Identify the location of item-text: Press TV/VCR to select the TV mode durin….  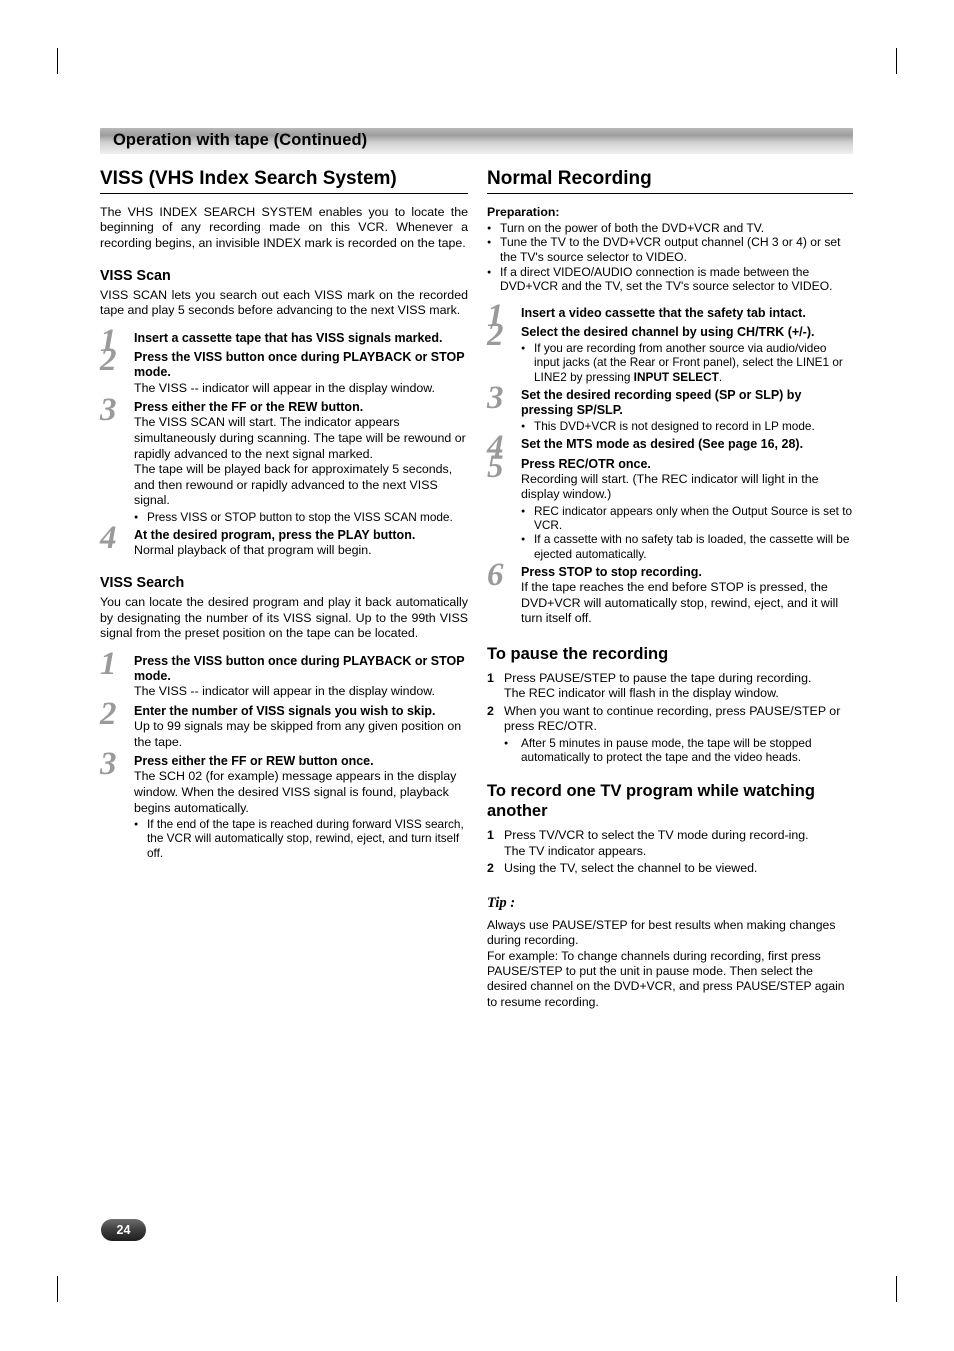
(656, 835).